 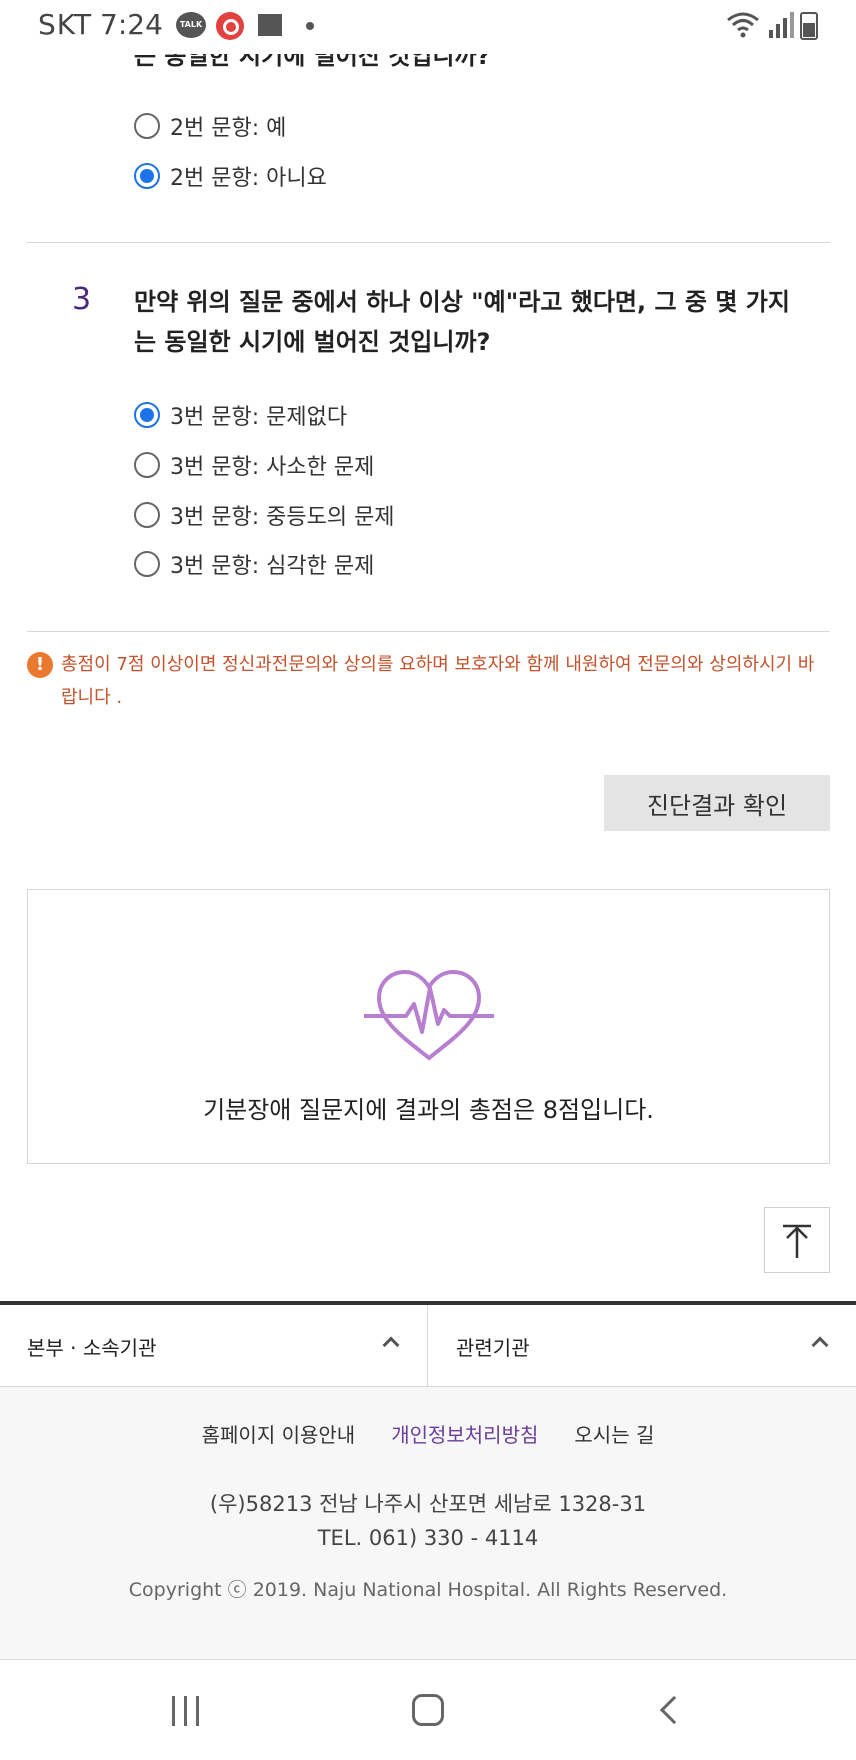 What do you see at coordinates (310, 26) in the screenshot?
I see `more-notifications-icon` at bounding box center [310, 26].